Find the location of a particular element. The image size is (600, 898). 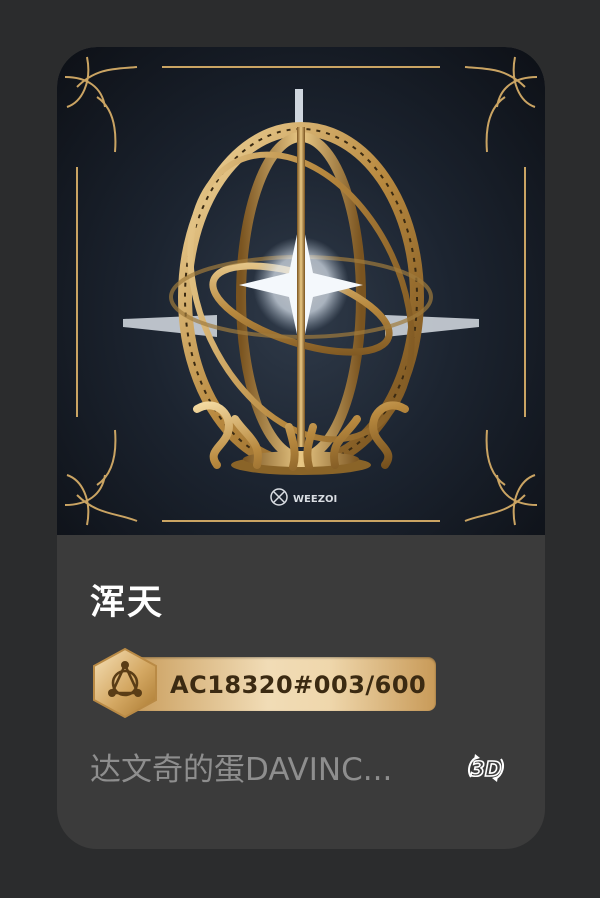

serial-badge: AC18320#003/600 is located at coordinates (263, 683).